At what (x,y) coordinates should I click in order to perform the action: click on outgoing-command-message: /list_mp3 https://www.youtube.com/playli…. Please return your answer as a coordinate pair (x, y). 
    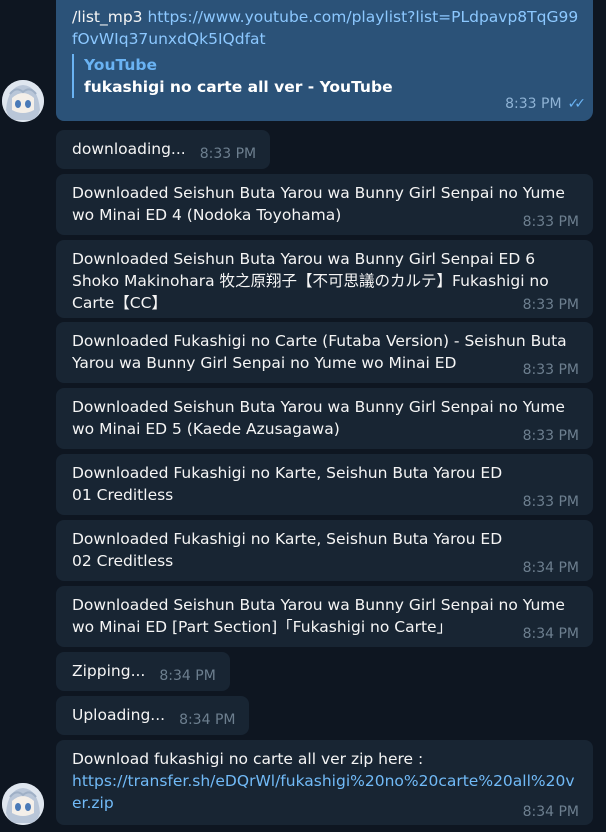
    Looking at the image, I should click on (324, 60).